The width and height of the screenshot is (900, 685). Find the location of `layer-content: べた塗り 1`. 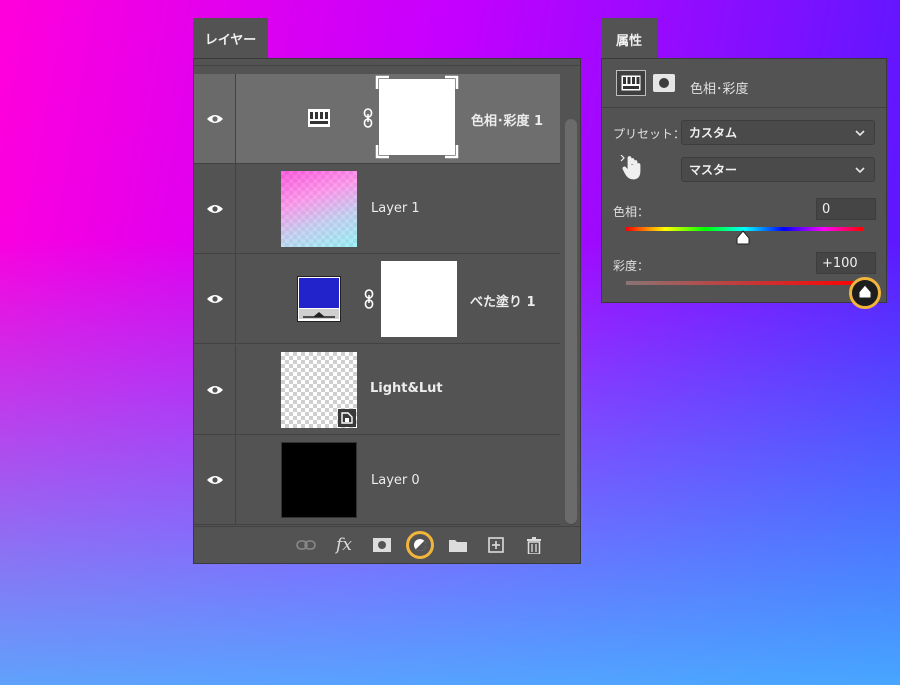

layer-content: べた塗り 1 is located at coordinates (398, 298).